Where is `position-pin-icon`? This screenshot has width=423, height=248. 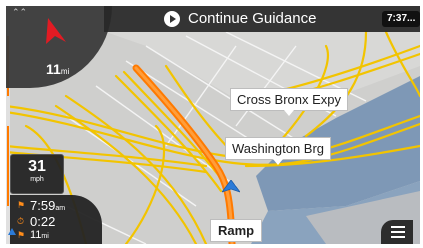
position-pin-icon is located at coordinates (12, 231).